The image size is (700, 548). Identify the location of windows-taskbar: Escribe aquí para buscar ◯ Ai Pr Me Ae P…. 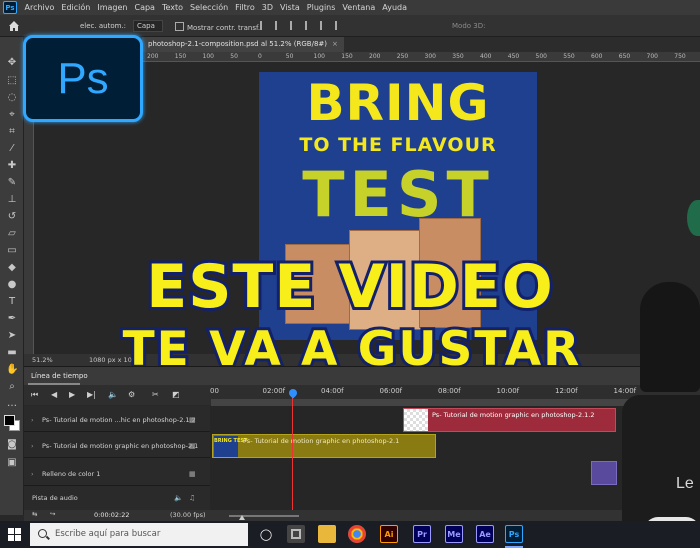
(350, 534).